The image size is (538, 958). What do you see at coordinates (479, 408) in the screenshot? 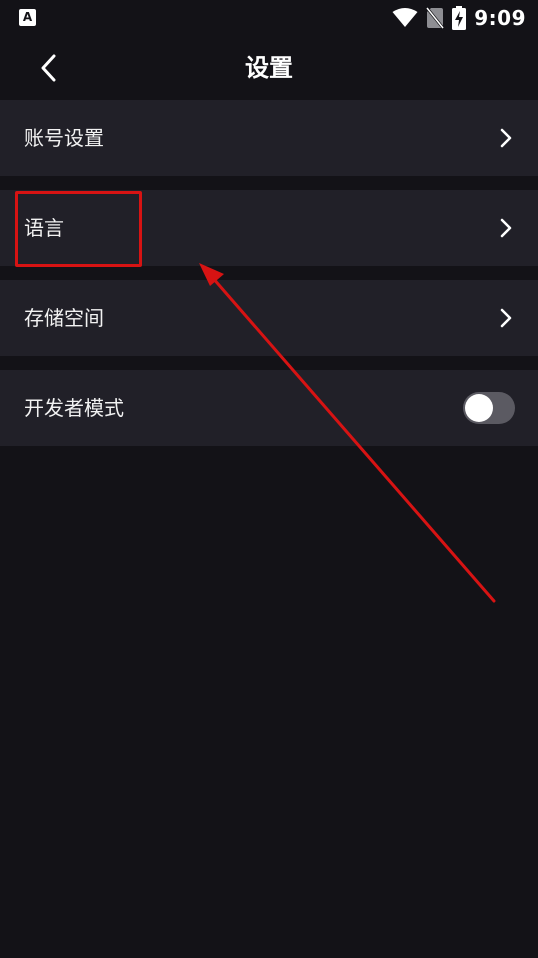
I see `toggle-knob` at bounding box center [479, 408].